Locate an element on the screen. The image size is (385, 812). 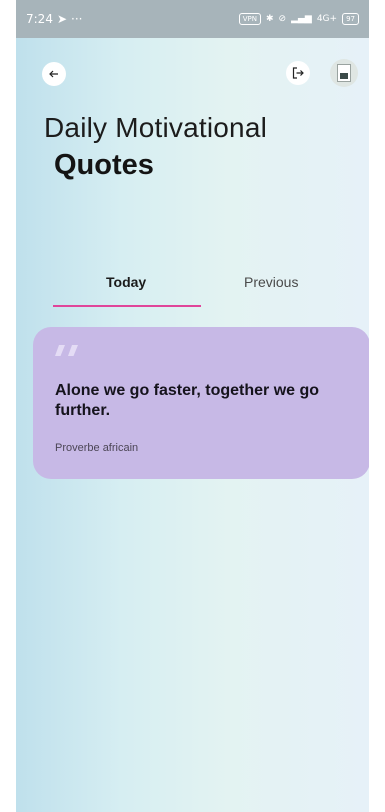
page-title: Daily Motivational is located at coordinates (156, 127).